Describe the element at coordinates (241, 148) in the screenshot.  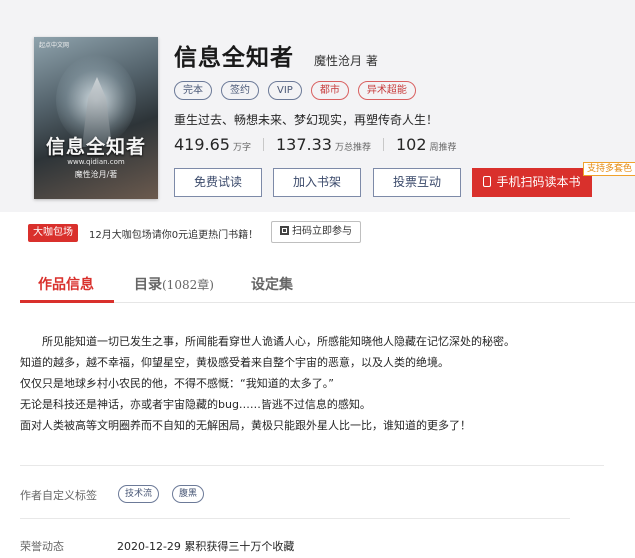
I see `stat-unit: 万字` at that location.